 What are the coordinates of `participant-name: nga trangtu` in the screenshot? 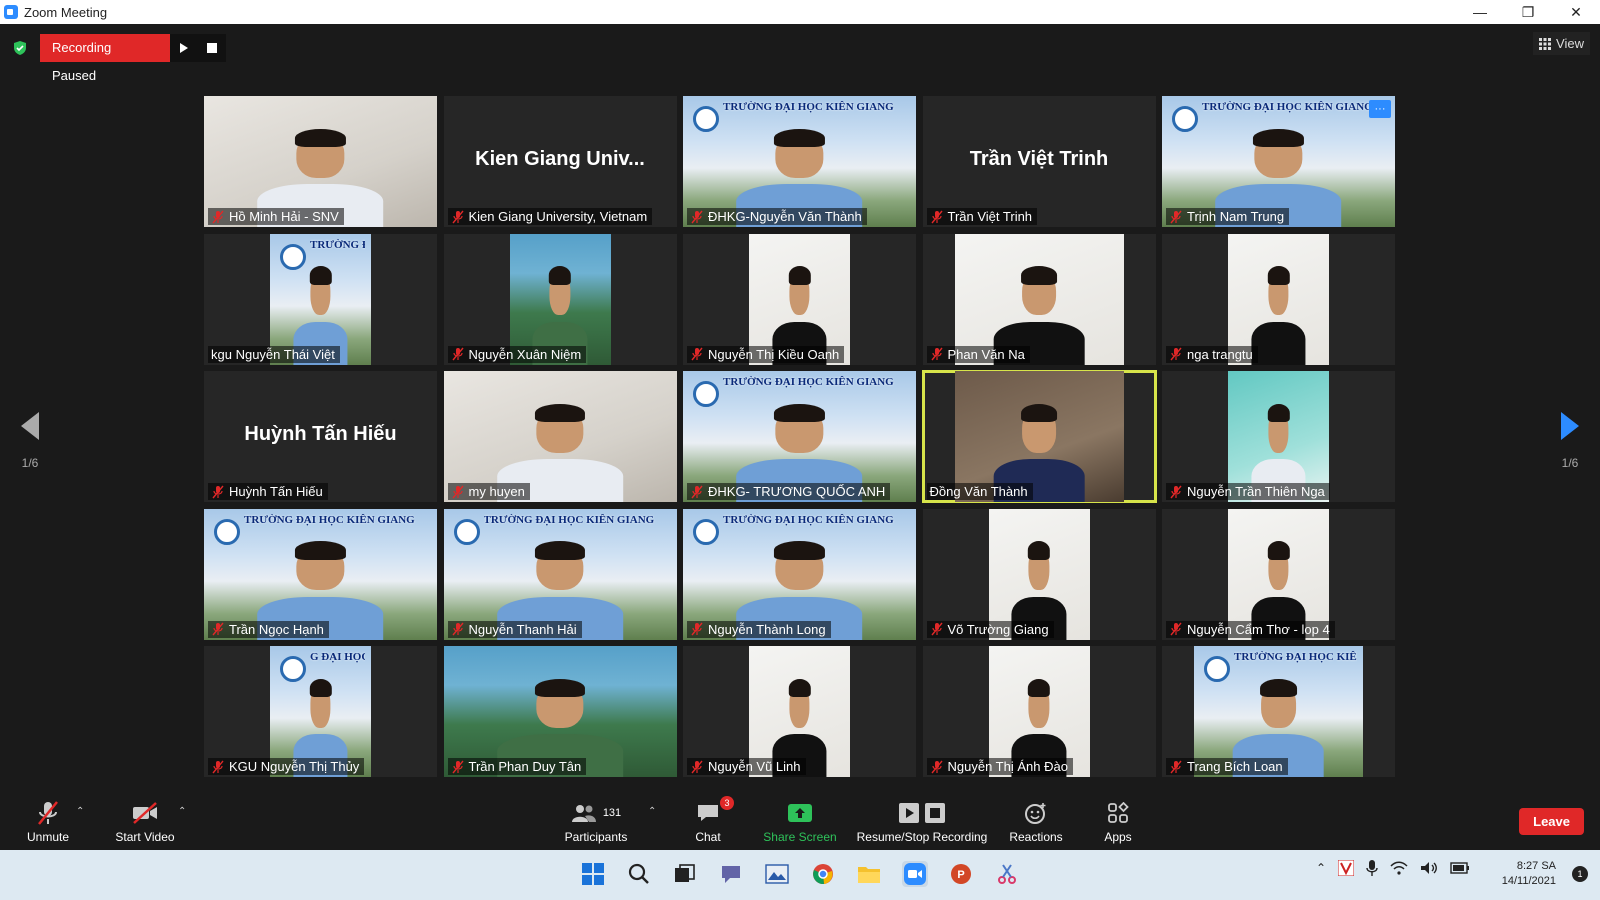 It's located at (1220, 354).